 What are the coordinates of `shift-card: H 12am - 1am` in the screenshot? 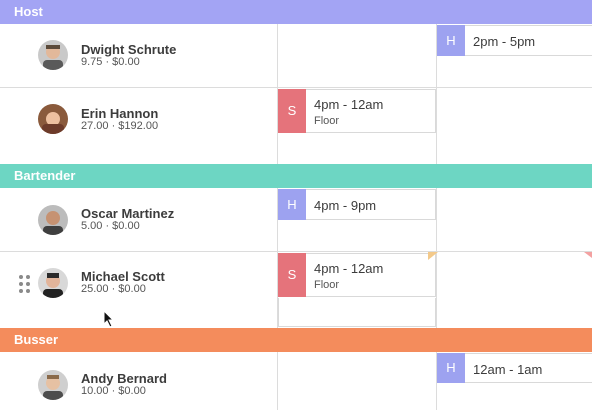 It's located at (514, 368).